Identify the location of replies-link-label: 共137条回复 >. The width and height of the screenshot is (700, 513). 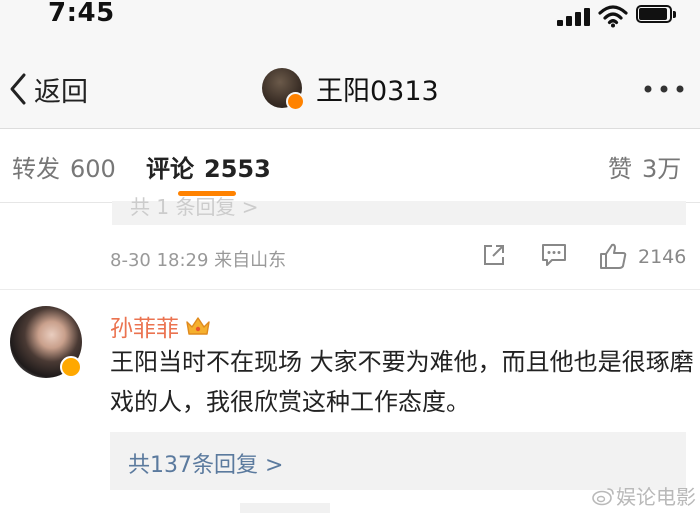
(206, 465).